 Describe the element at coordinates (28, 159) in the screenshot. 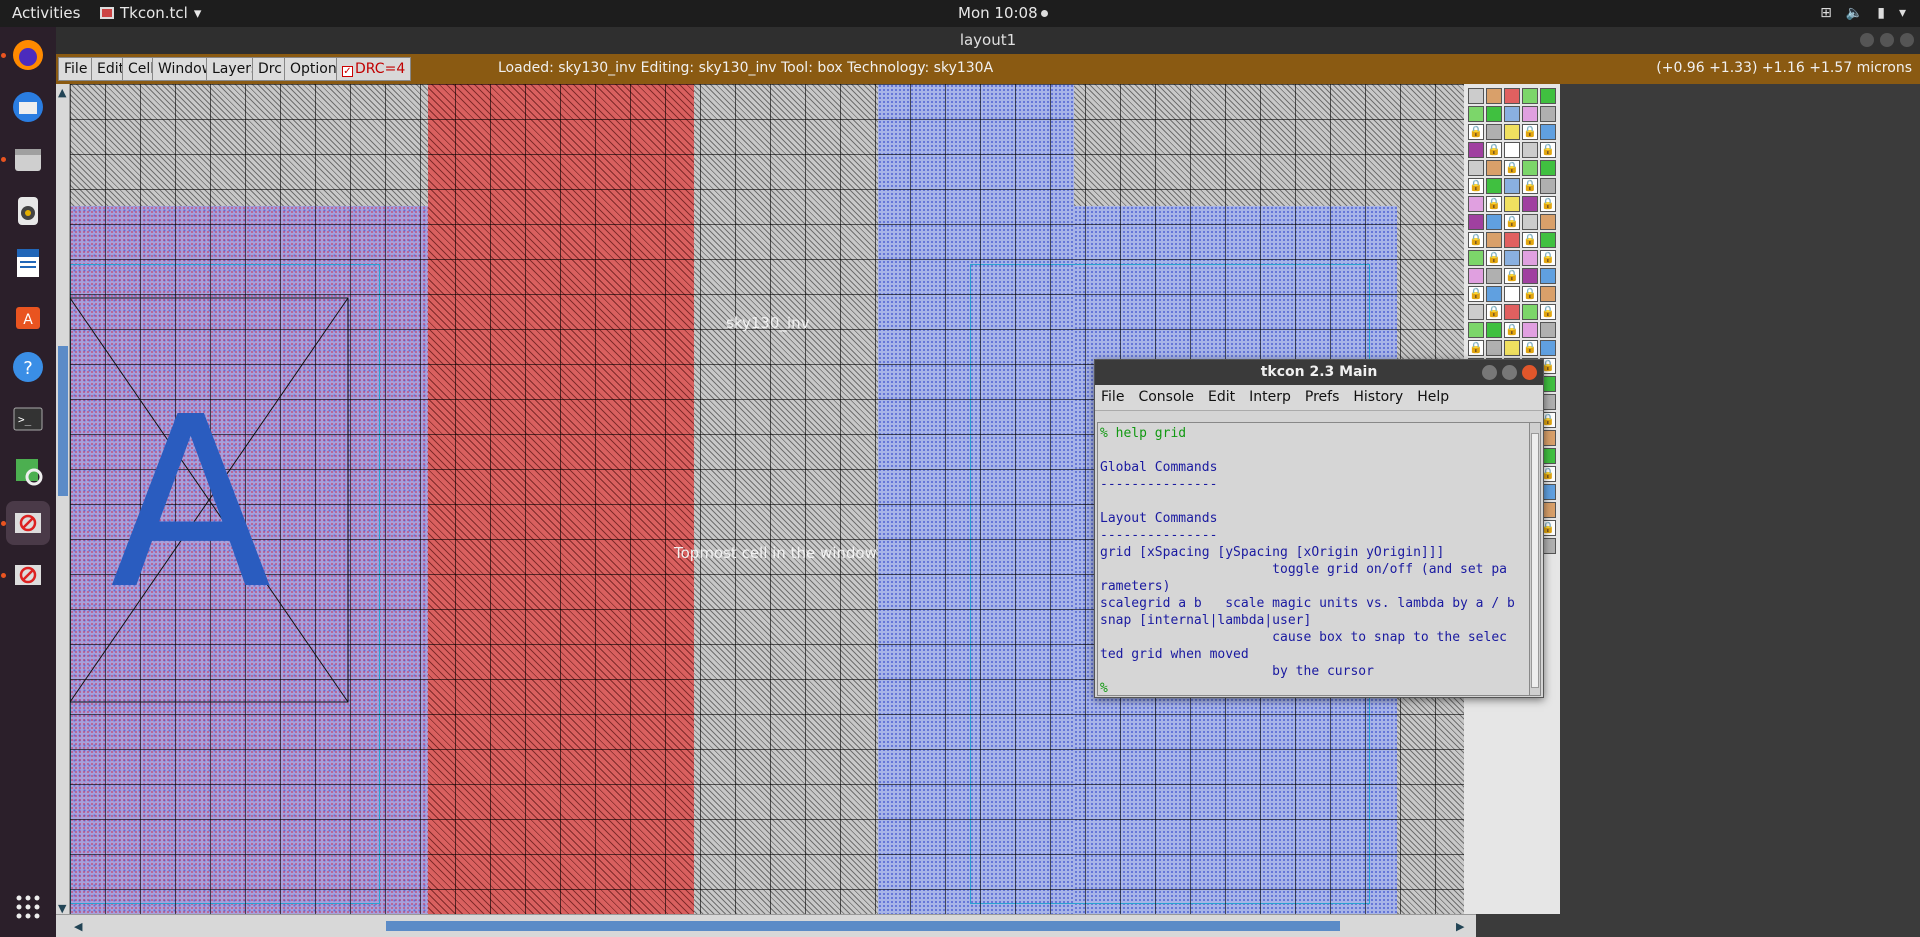

I see `files-icon` at that location.